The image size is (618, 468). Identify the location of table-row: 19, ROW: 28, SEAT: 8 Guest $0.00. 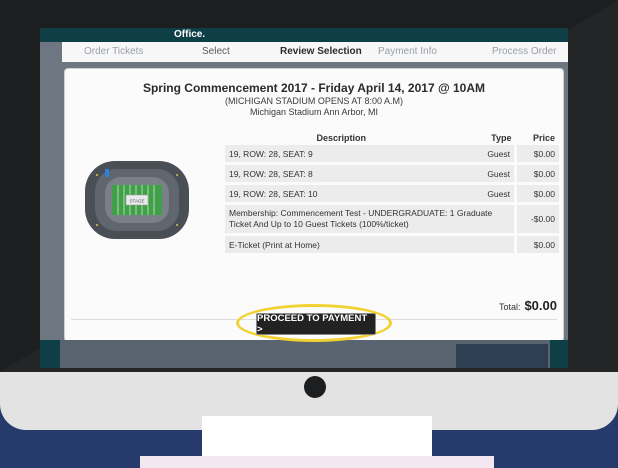
(392, 174).